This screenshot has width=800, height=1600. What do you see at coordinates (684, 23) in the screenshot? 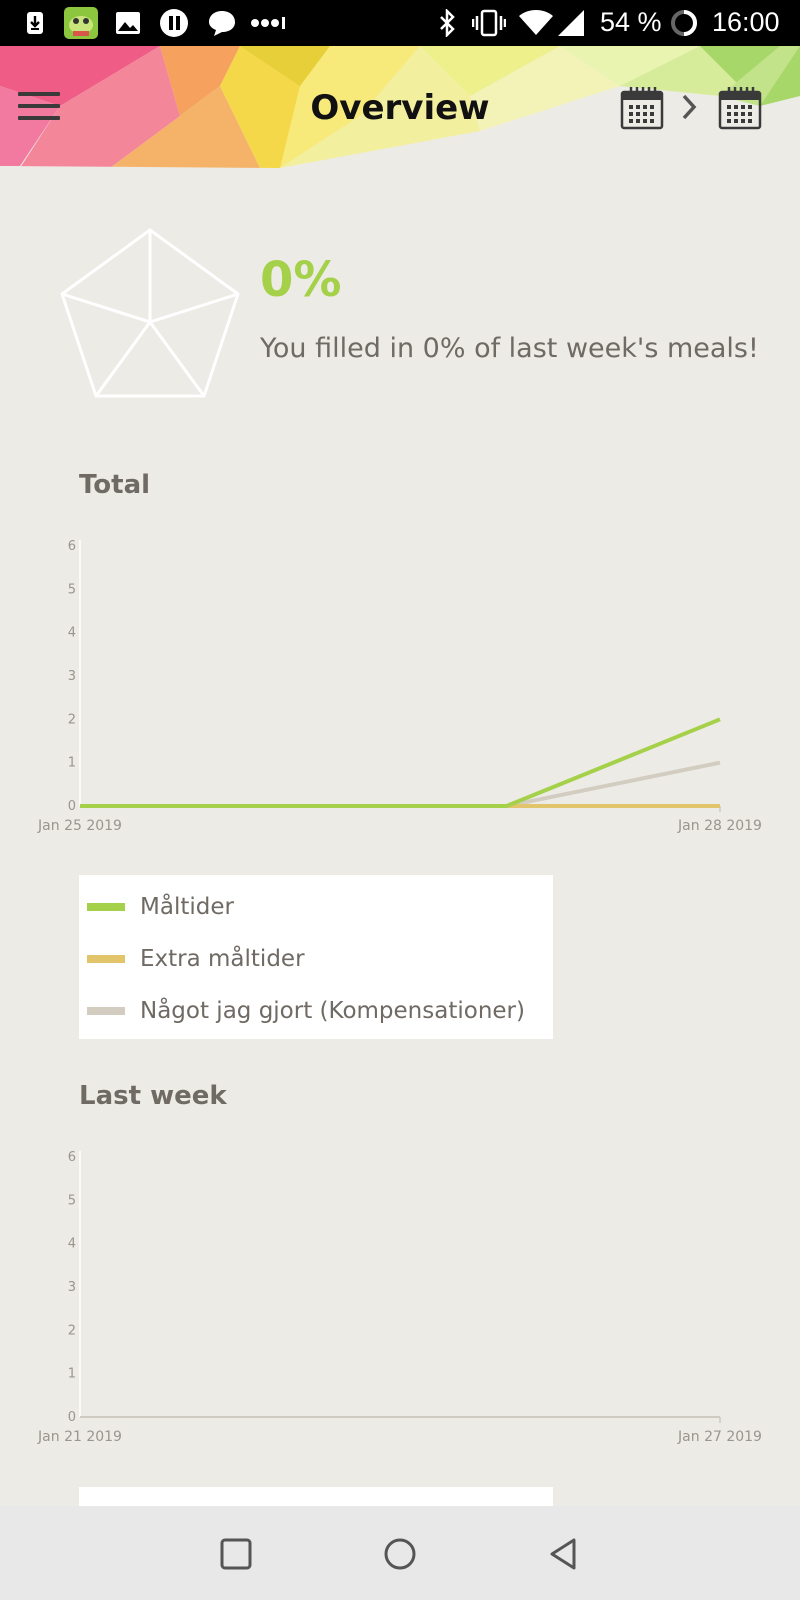
I see `battery-icon` at bounding box center [684, 23].